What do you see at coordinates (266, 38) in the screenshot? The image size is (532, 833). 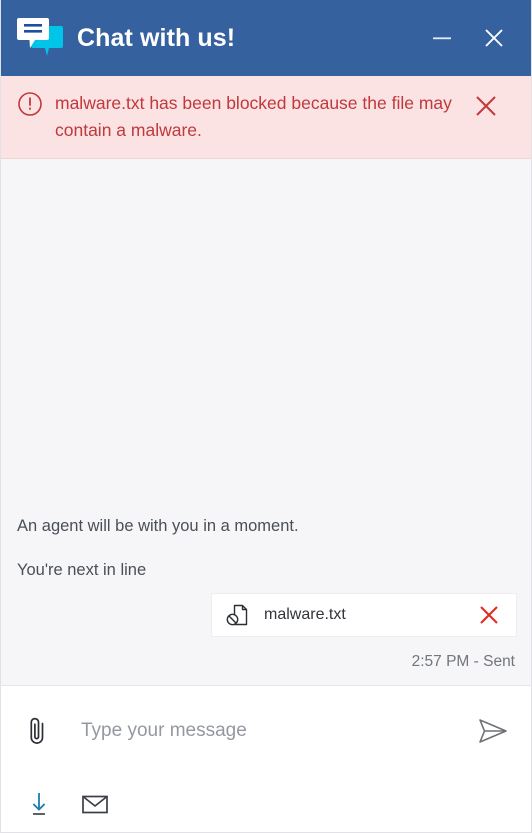 I see `window-header: Chat with us!` at bounding box center [266, 38].